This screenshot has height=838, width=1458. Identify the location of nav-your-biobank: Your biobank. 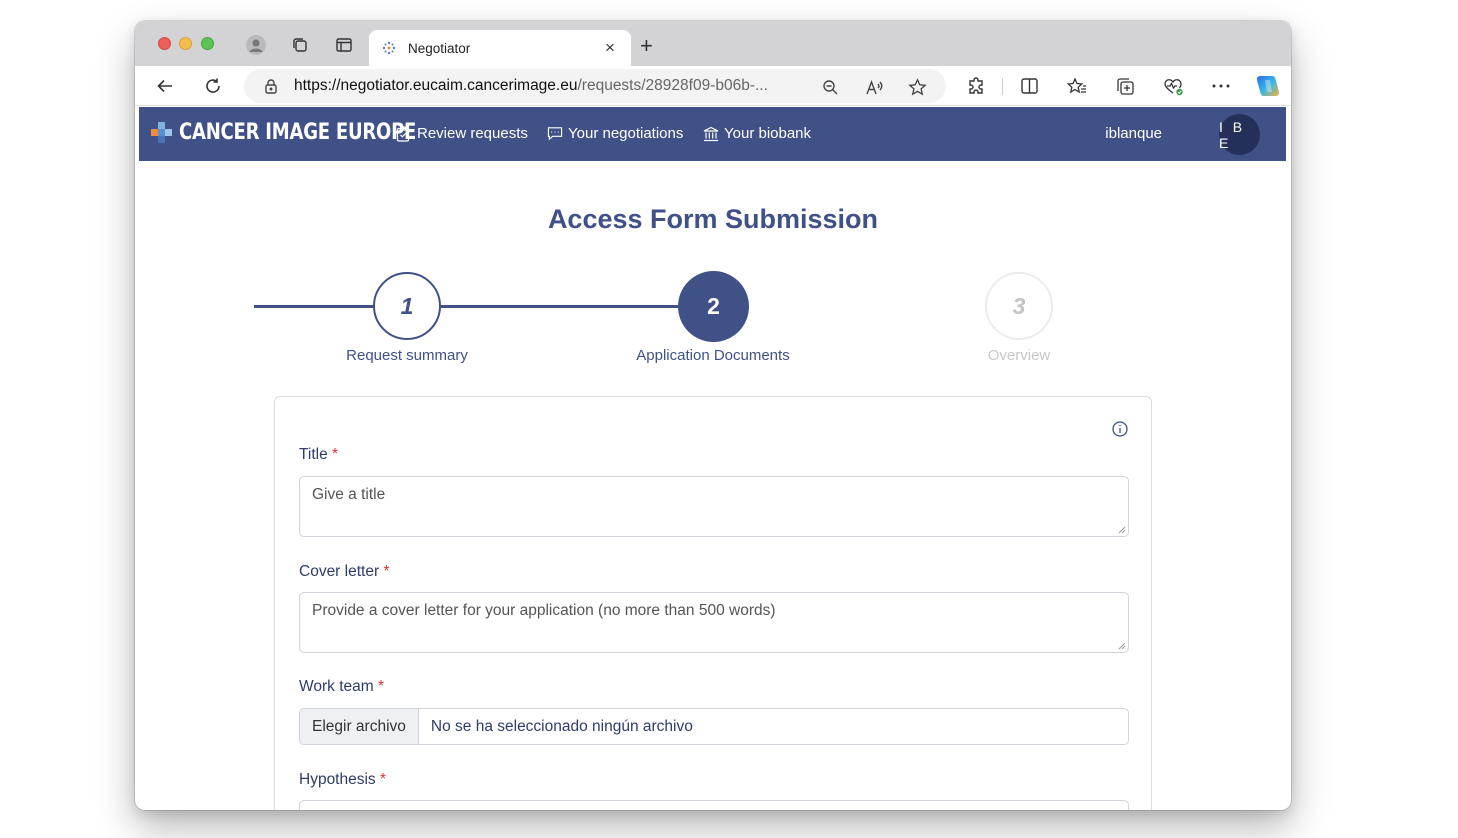
(757, 133).